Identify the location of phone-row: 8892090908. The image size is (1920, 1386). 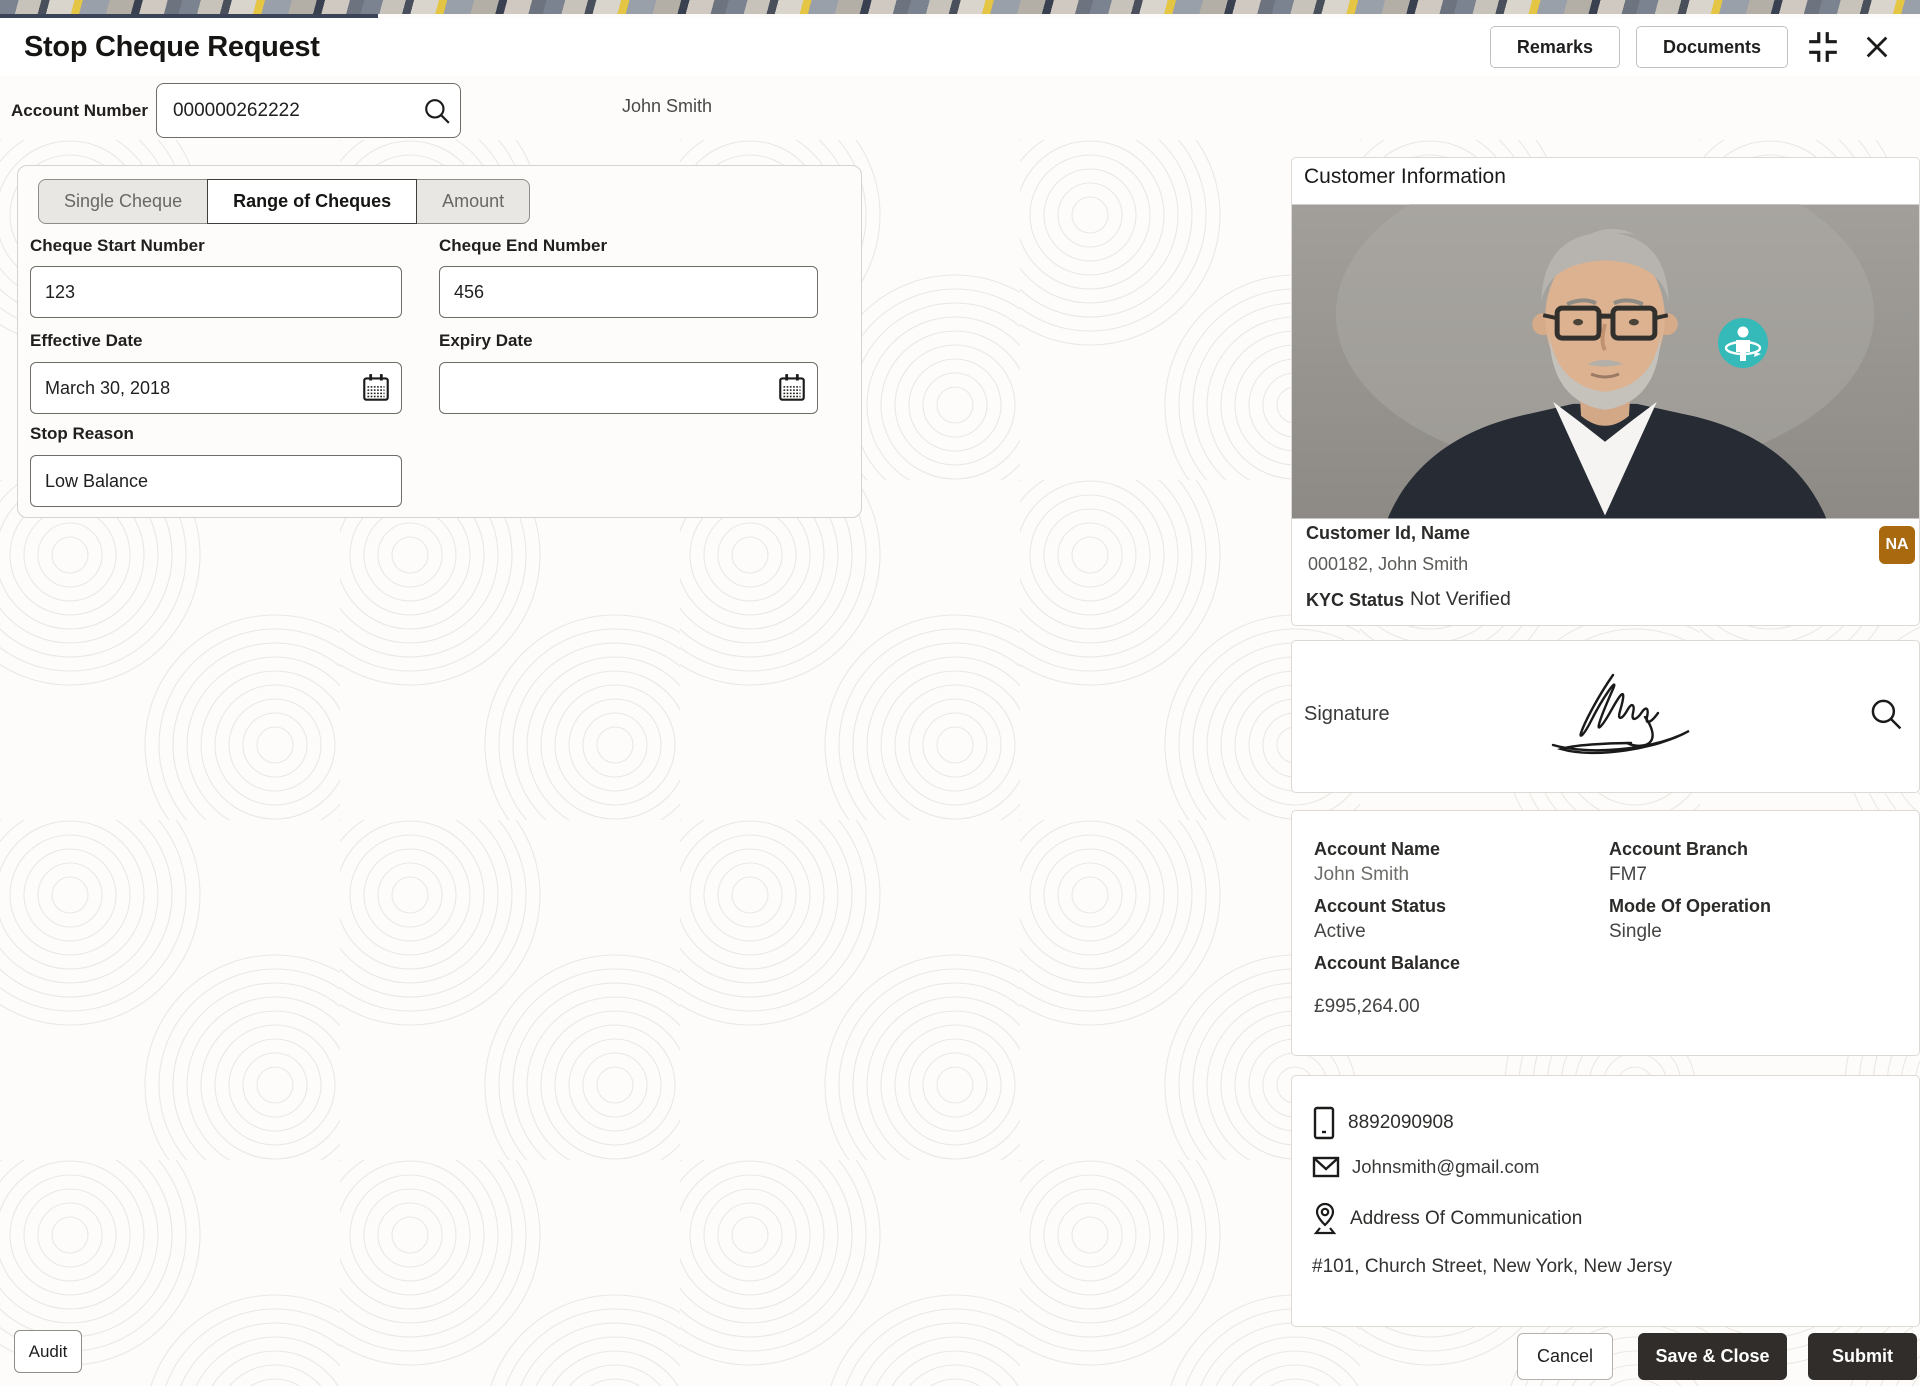
(1383, 1123).